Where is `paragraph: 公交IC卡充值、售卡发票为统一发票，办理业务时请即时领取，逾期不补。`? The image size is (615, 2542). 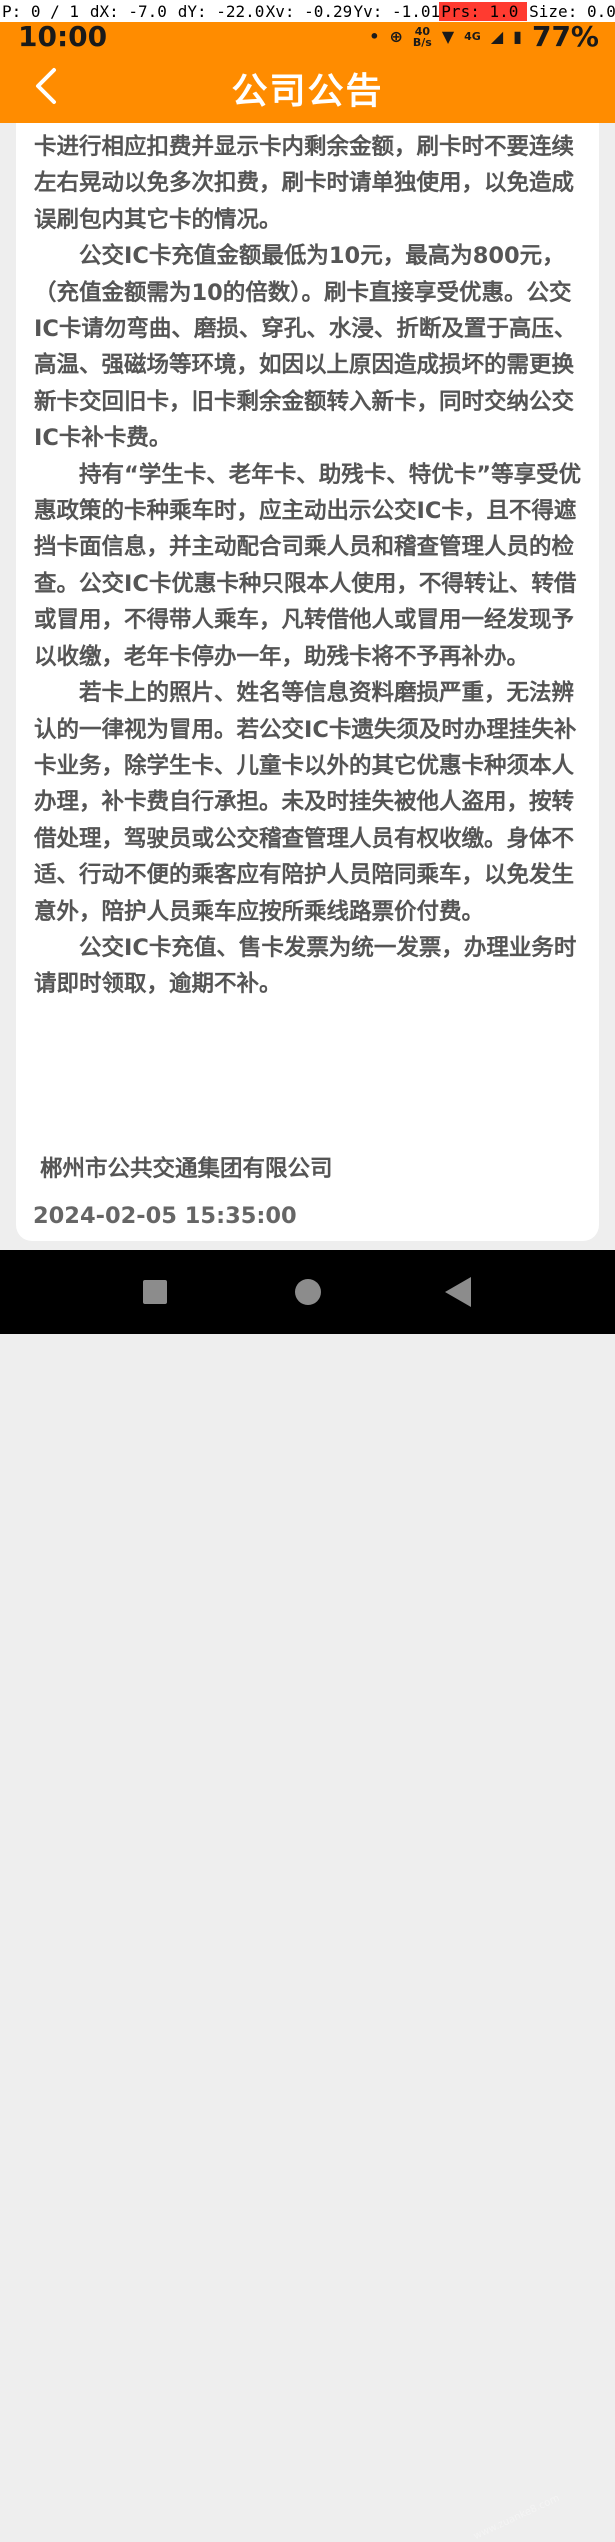 paragraph: 公交IC卡充值、售卡发票为统一发票，办理业务时请即时领取，逾期不补。 is located at coordinates (305, 966).